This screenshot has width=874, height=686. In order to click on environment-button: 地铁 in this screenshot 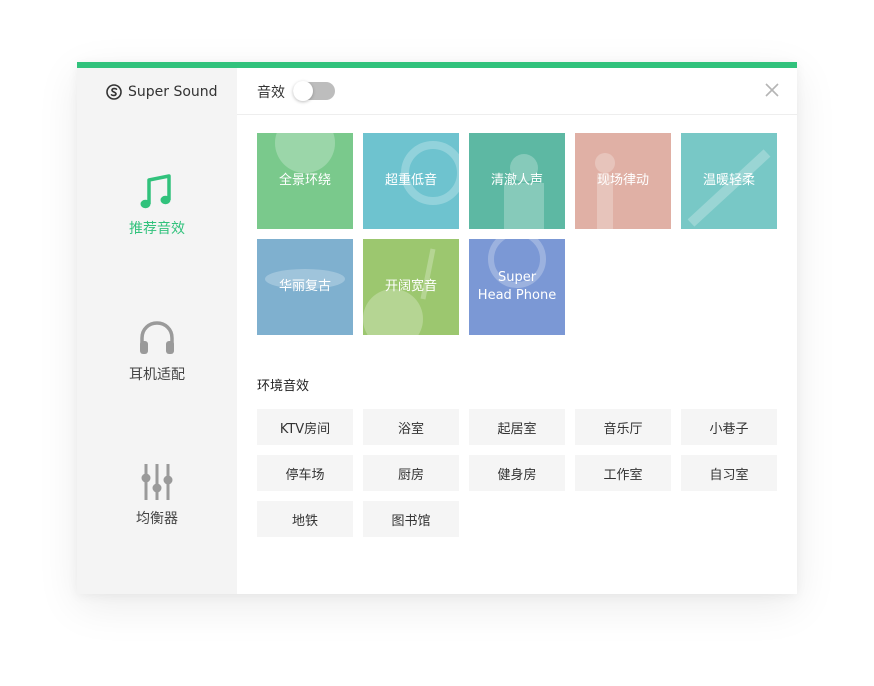, I will do `click(305, 519)`.